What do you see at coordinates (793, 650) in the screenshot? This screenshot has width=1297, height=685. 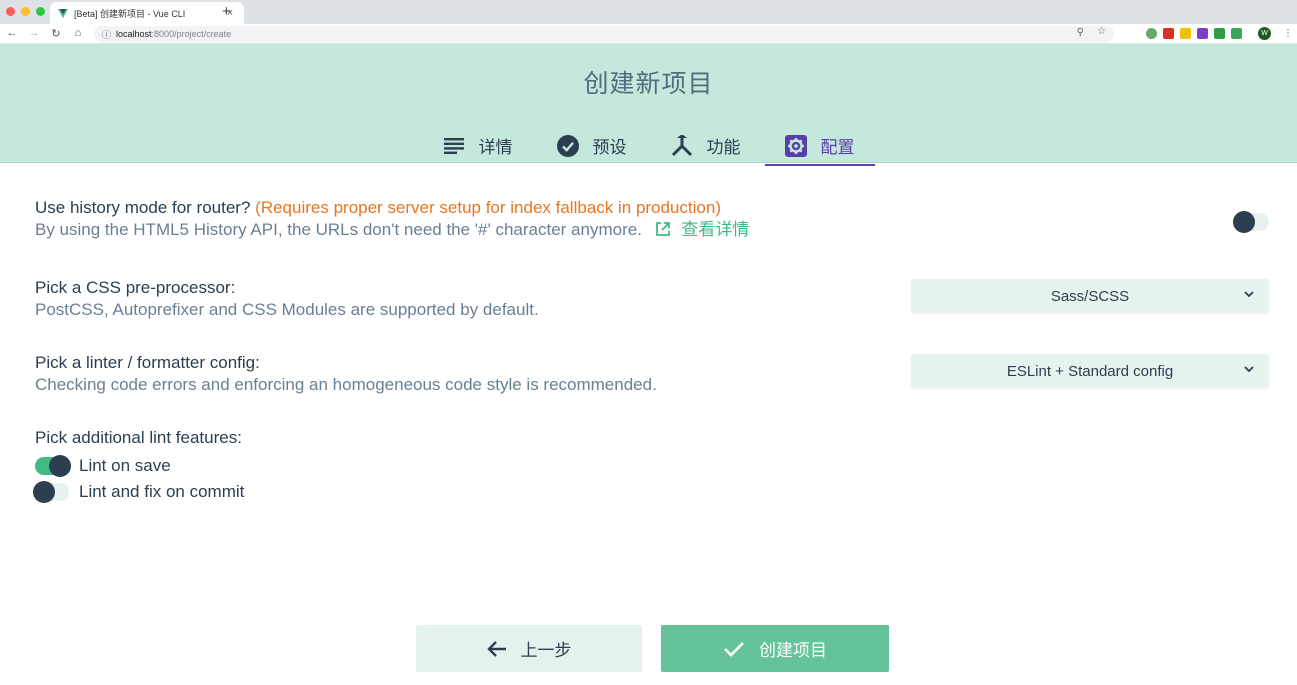 I see `create-project-label: 创建项目` at bounding box center [793, 650].